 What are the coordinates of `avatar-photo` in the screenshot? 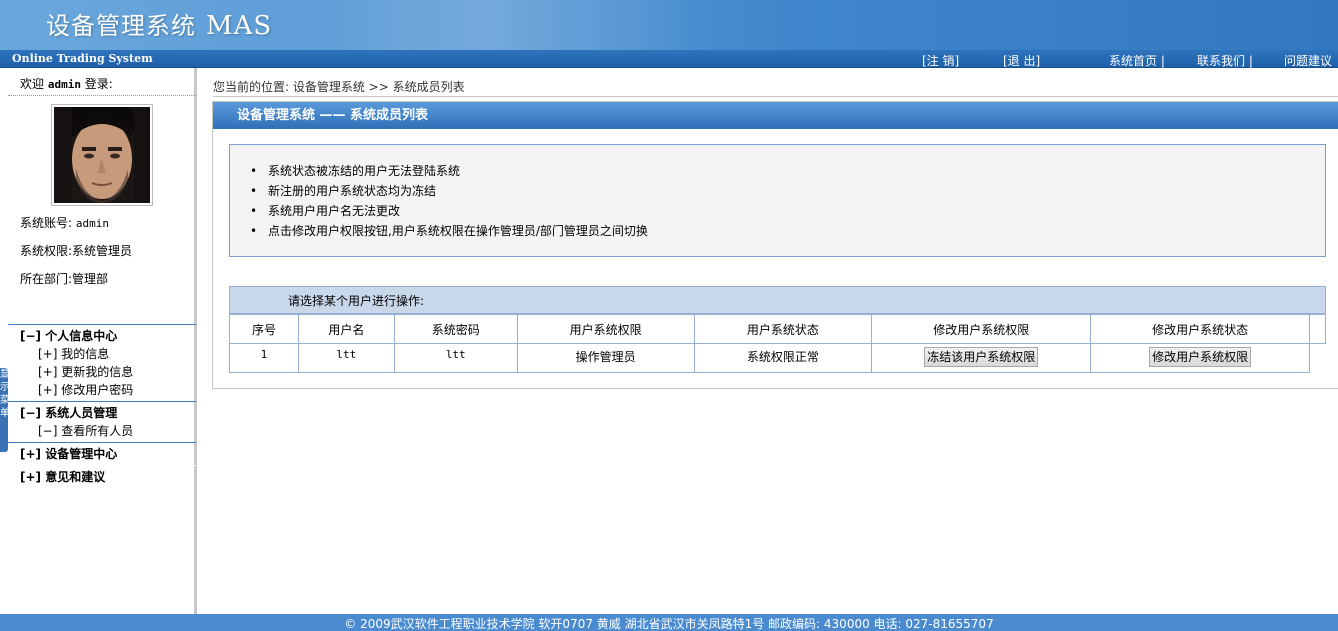 It's located at (102, 155).